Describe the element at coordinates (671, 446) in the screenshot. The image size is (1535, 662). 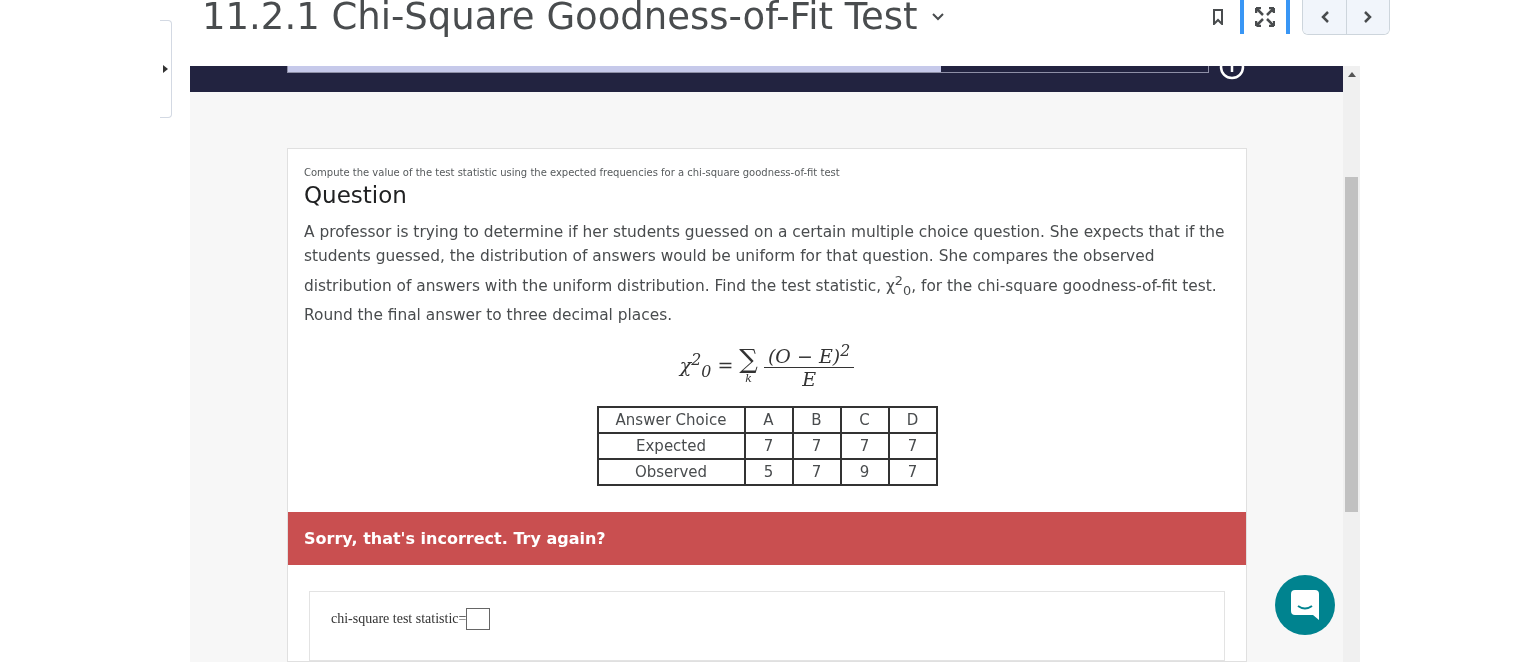
I see `table-cell: Expected` at that location.